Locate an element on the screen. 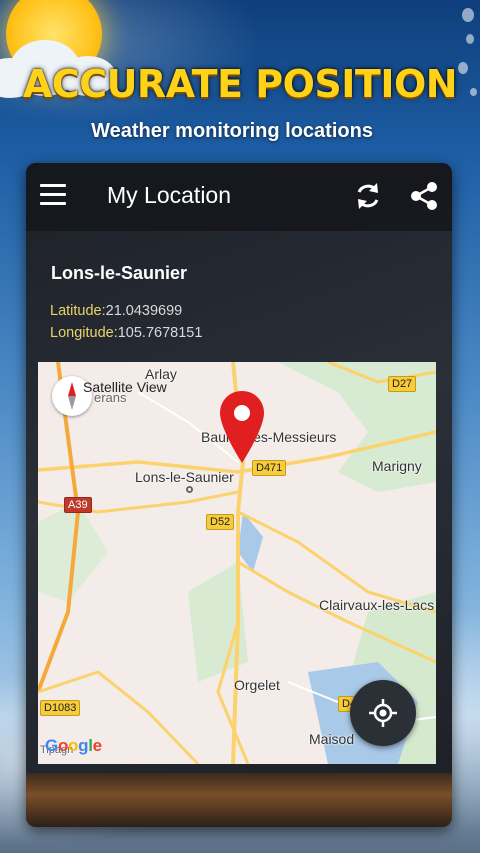  refresh-icon is located at coordinates (368, 196).